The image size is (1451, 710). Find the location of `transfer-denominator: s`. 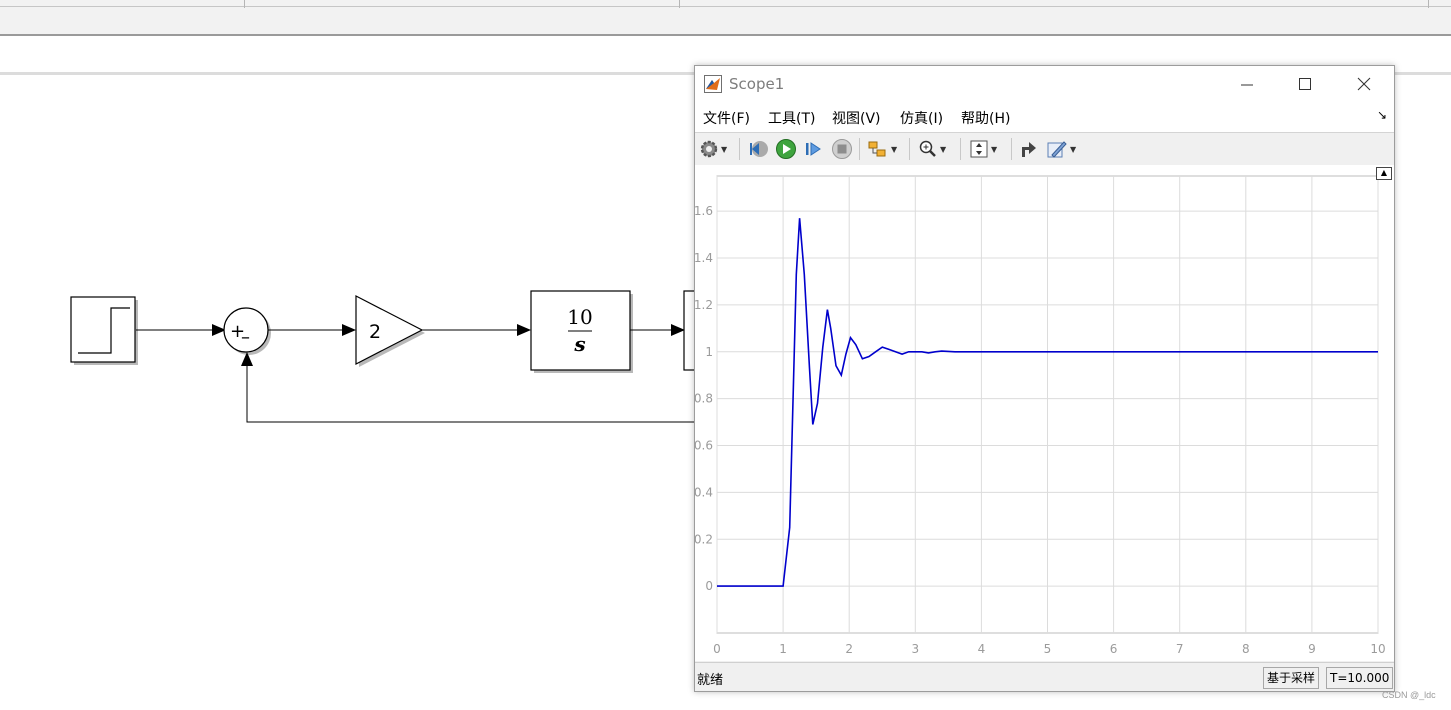

transfer-denominator: s is located at coordinates (579, 344).